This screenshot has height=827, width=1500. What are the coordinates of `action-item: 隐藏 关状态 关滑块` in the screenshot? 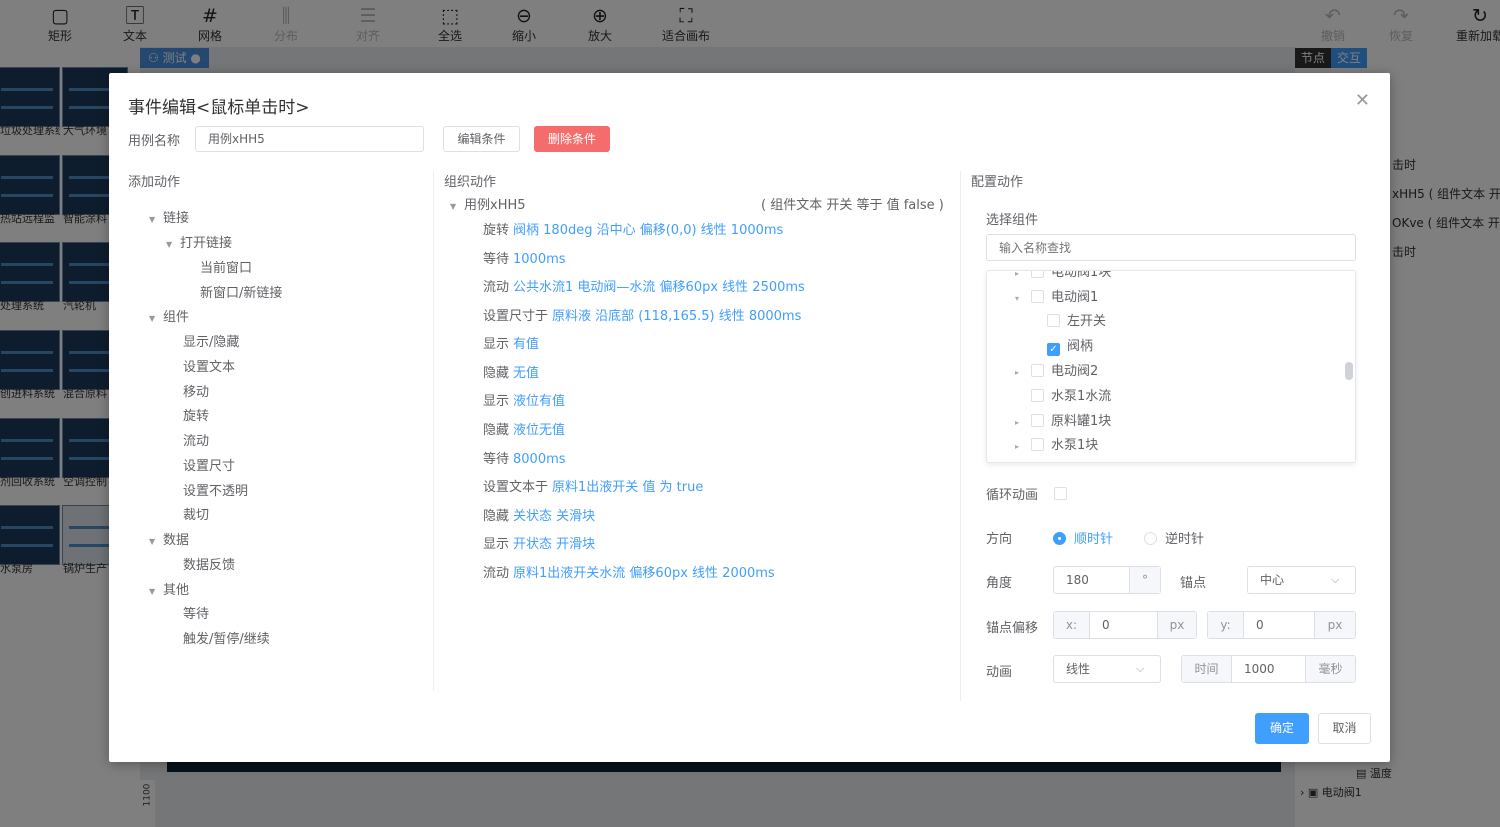 It's located at (539, 514).